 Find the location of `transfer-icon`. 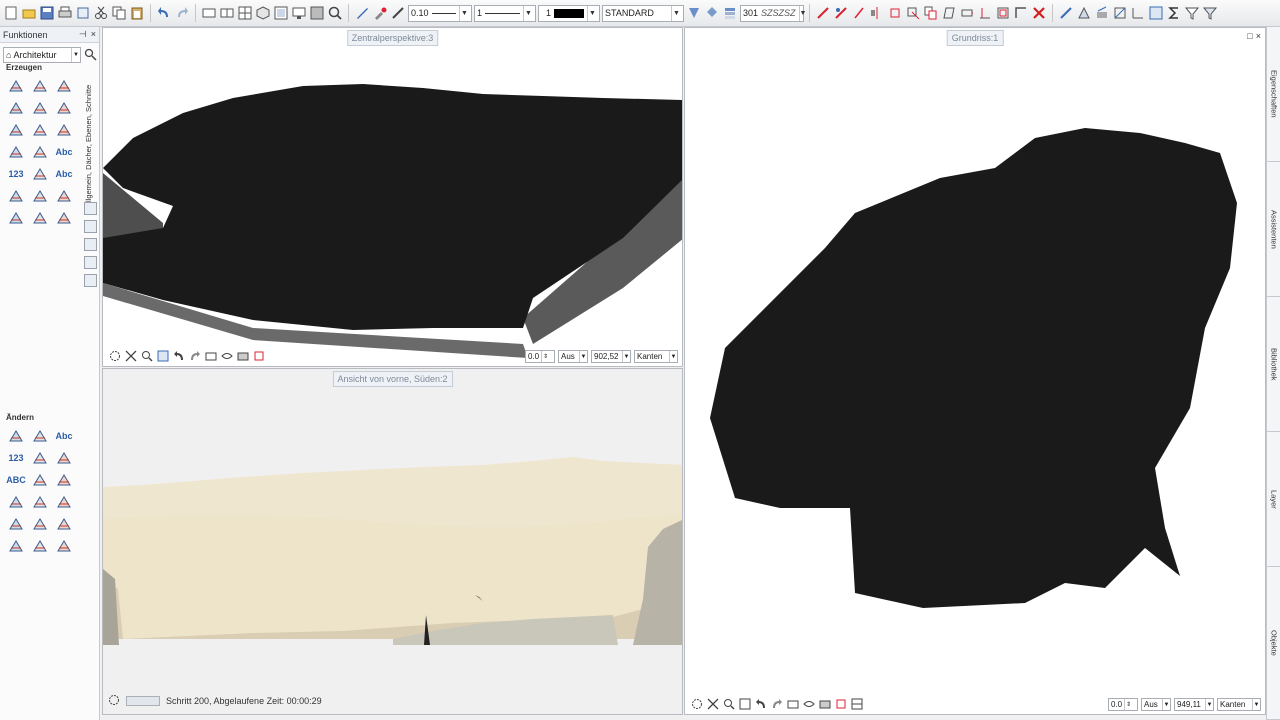

transfer-icon is located at coordinates (40, 546).